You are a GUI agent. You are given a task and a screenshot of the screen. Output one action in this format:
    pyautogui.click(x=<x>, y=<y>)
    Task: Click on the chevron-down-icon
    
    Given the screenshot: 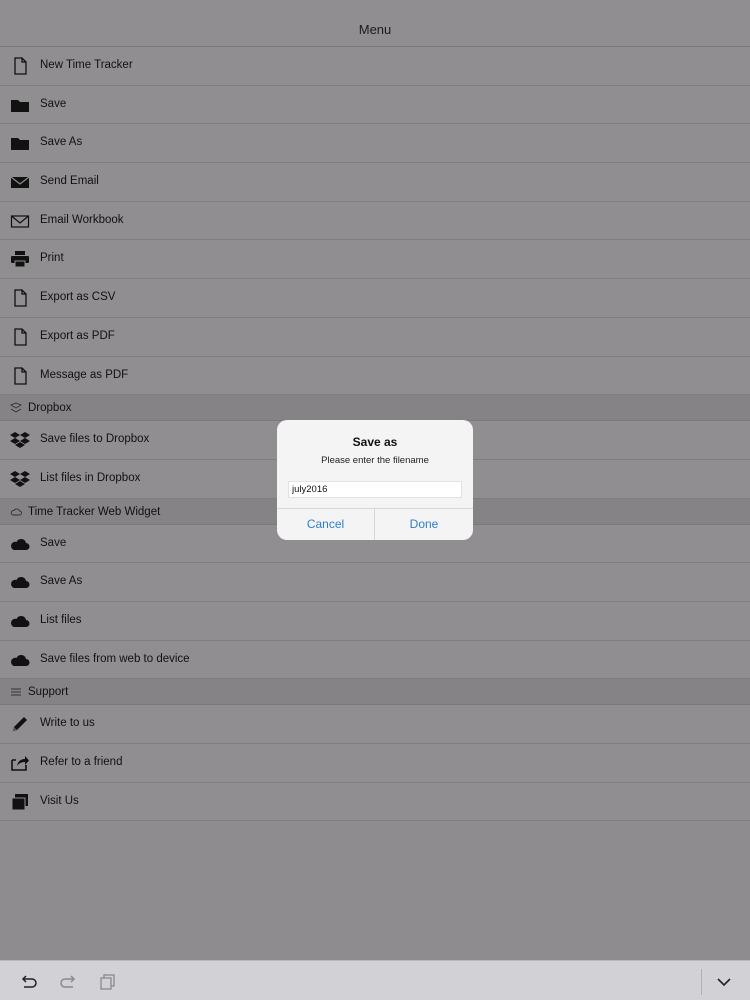 What is the action you would take?
    pyautogui.click(x=724, y=982)
    